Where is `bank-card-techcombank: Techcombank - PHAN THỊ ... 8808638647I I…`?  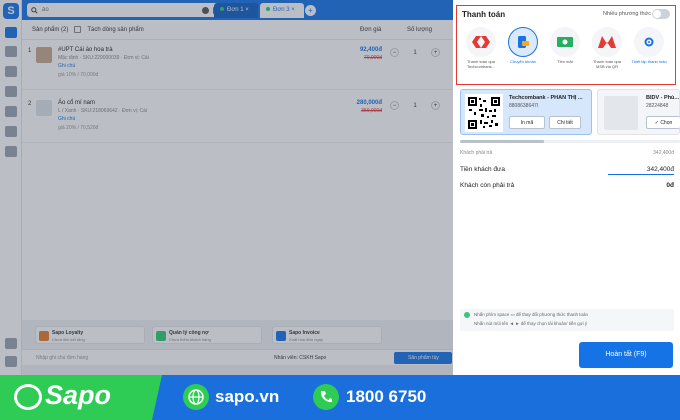
bank-card-techcombank: Techcombank - PHAN THỊ ... 8808638647I I… is located at coordinates (526, 112).